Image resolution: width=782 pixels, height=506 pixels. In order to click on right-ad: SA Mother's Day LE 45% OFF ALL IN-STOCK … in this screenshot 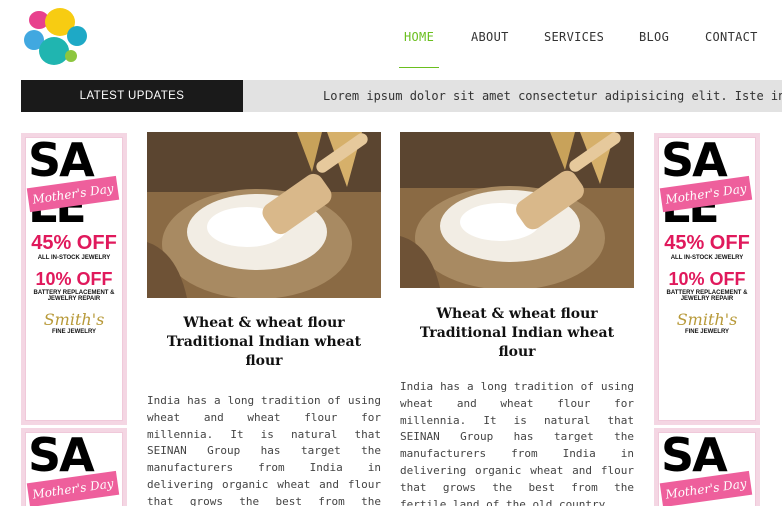, I will do `click(707, 279)`.